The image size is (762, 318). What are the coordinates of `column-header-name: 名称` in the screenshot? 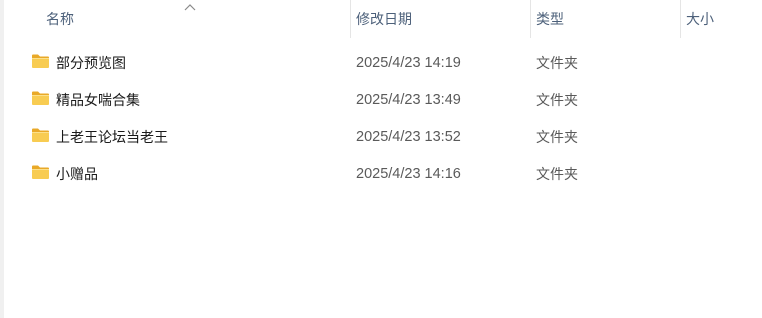 It's located at (193, 19).